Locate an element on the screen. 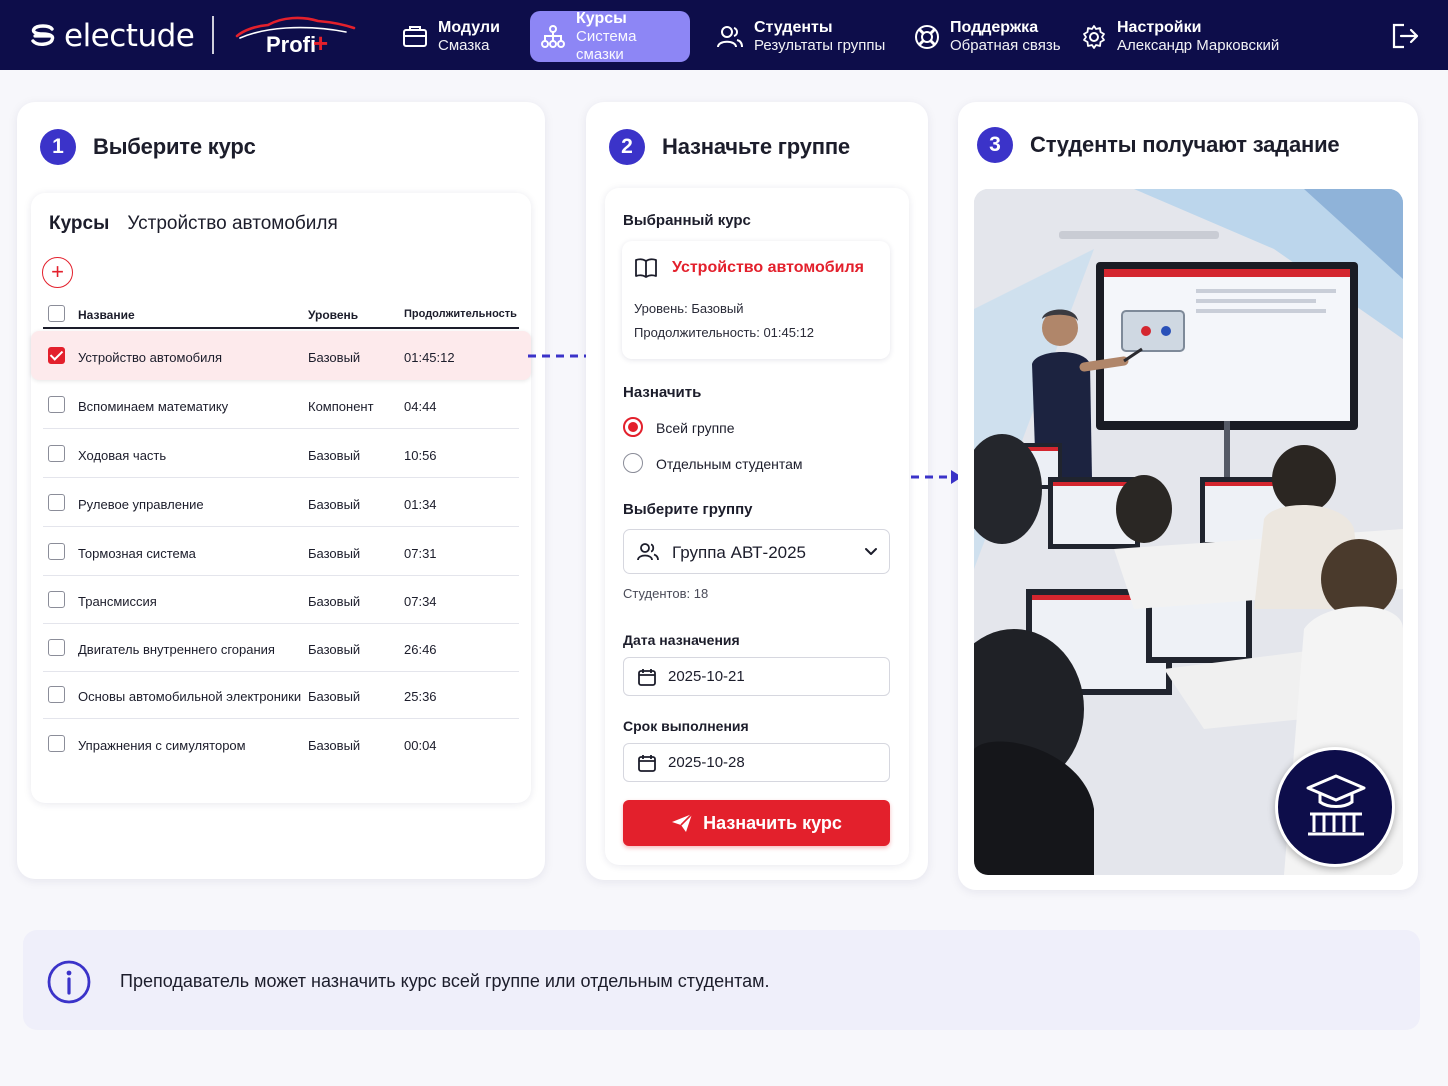 The image size is (1448, 1086). logout-icon is located at coordinates (1405, 36).